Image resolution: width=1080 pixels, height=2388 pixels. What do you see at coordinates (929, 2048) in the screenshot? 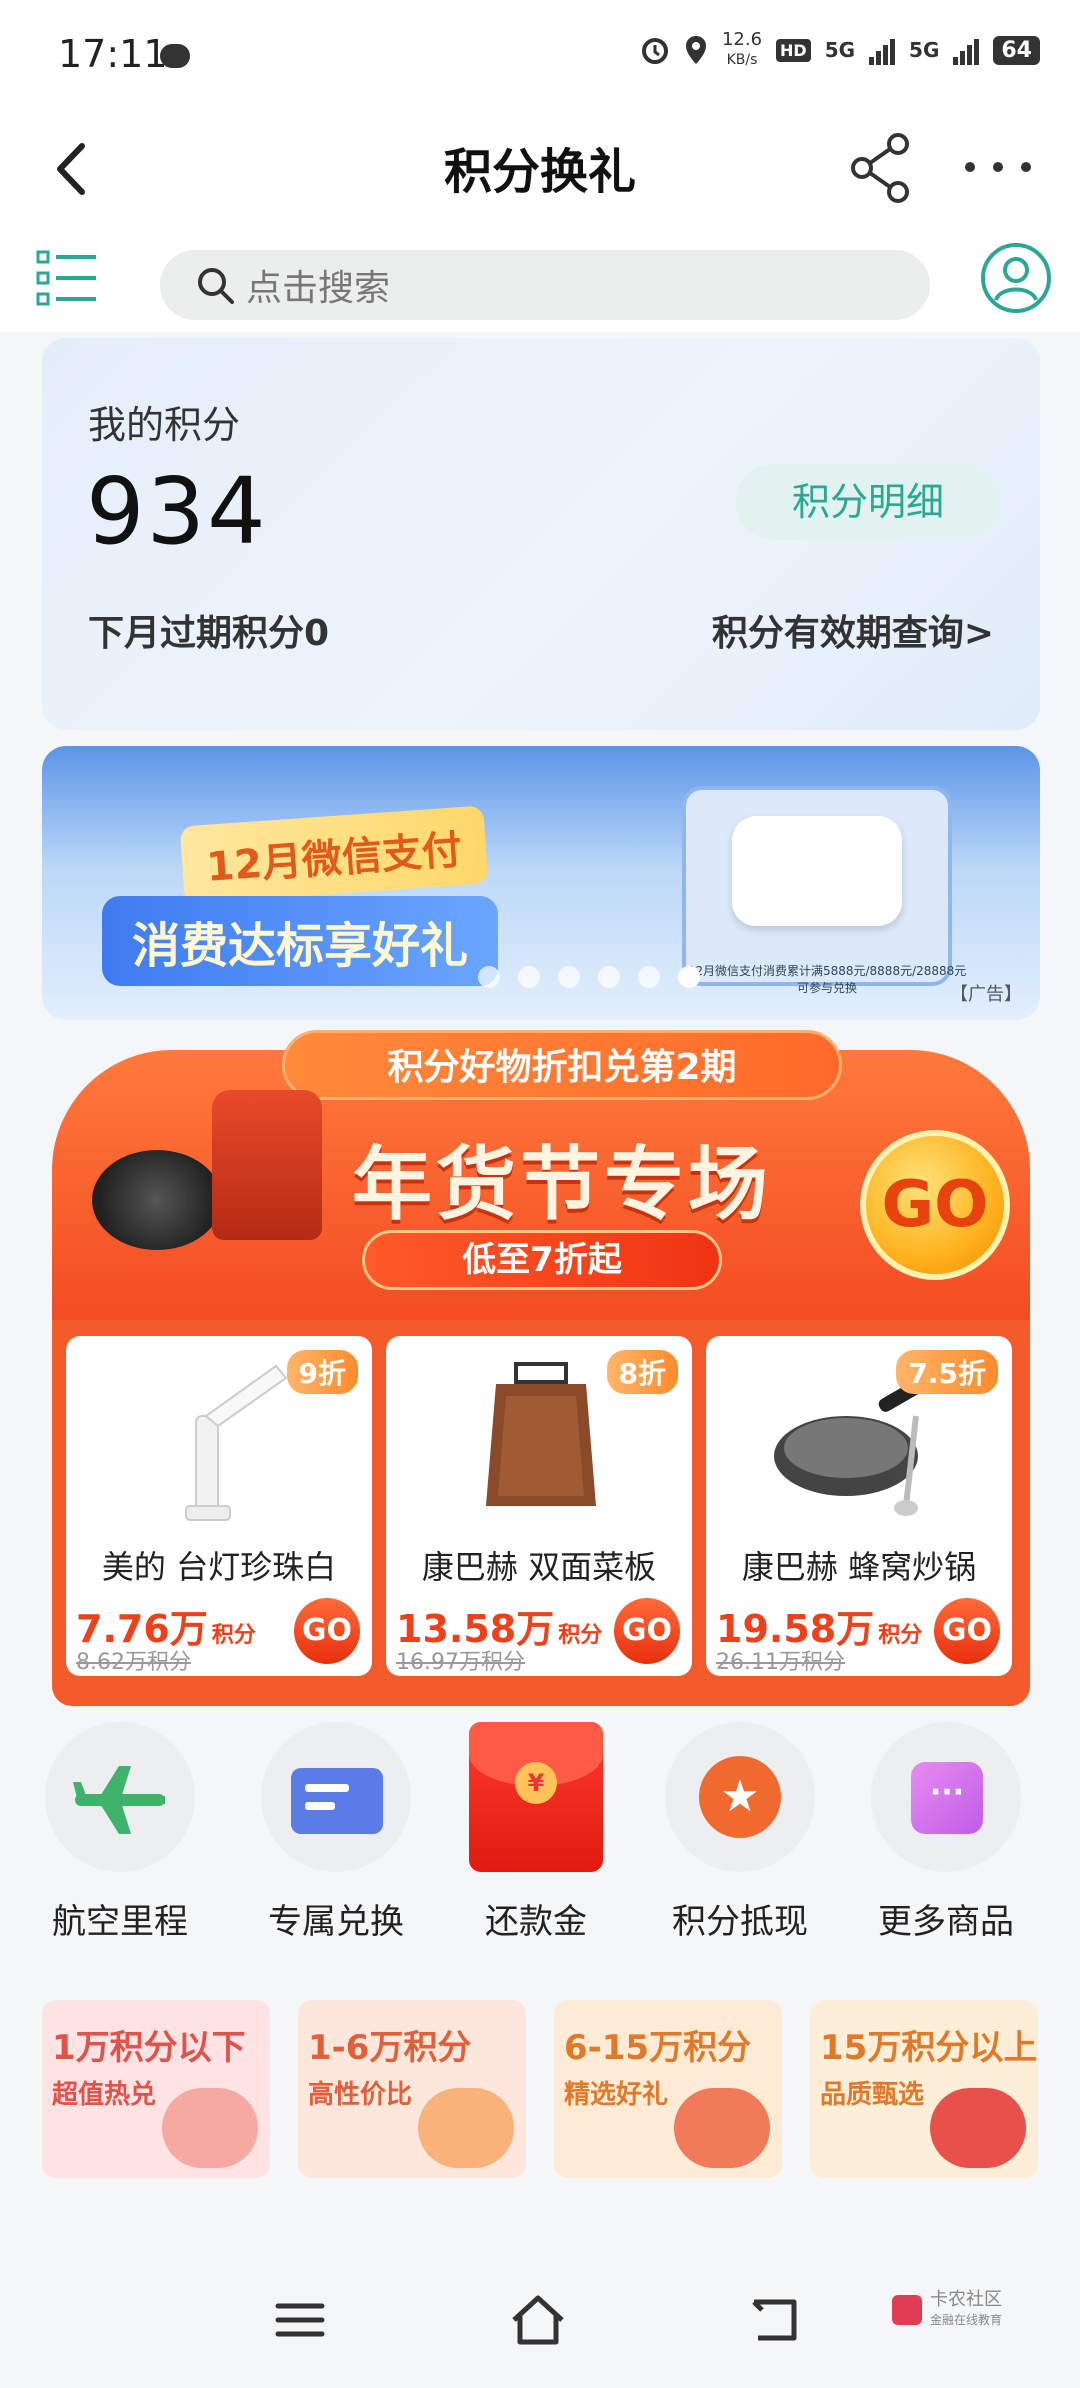
I see `tier-title: 15万积分以上` at bounding box center [929, 2048].